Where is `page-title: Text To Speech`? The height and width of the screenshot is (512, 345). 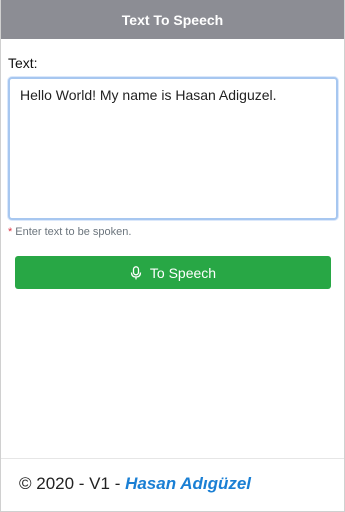
page-title: Text To Speech is located at coordinates (172, 19).